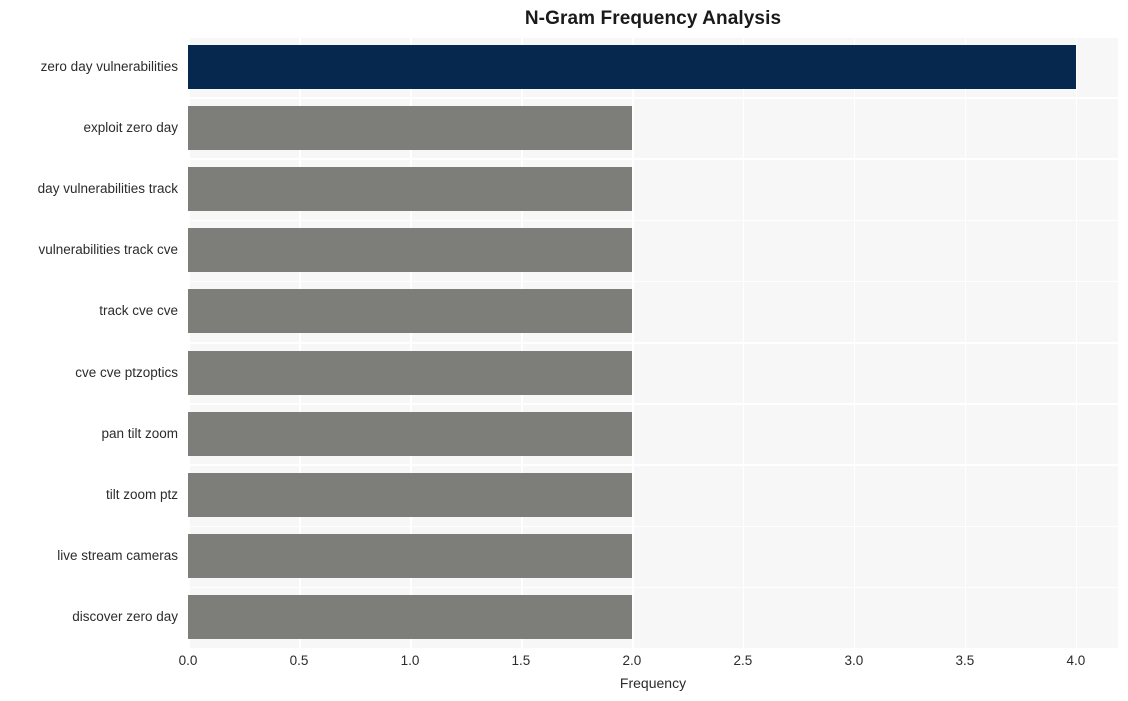  What do you see at coordinates (648, 662) in the screenshot?
I see `x-axis-tick-labels: 0.0 0.5 1.0 1.5 2.0 2.5 3.0 3.5 4.0` at bounding box center [648, 662].